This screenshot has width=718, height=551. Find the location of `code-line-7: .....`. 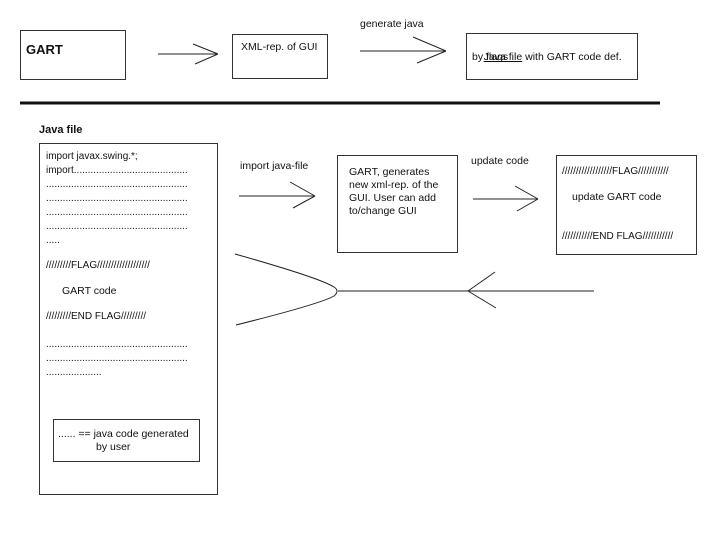

code-line-7: ..... is located at coordinates (53, 240).